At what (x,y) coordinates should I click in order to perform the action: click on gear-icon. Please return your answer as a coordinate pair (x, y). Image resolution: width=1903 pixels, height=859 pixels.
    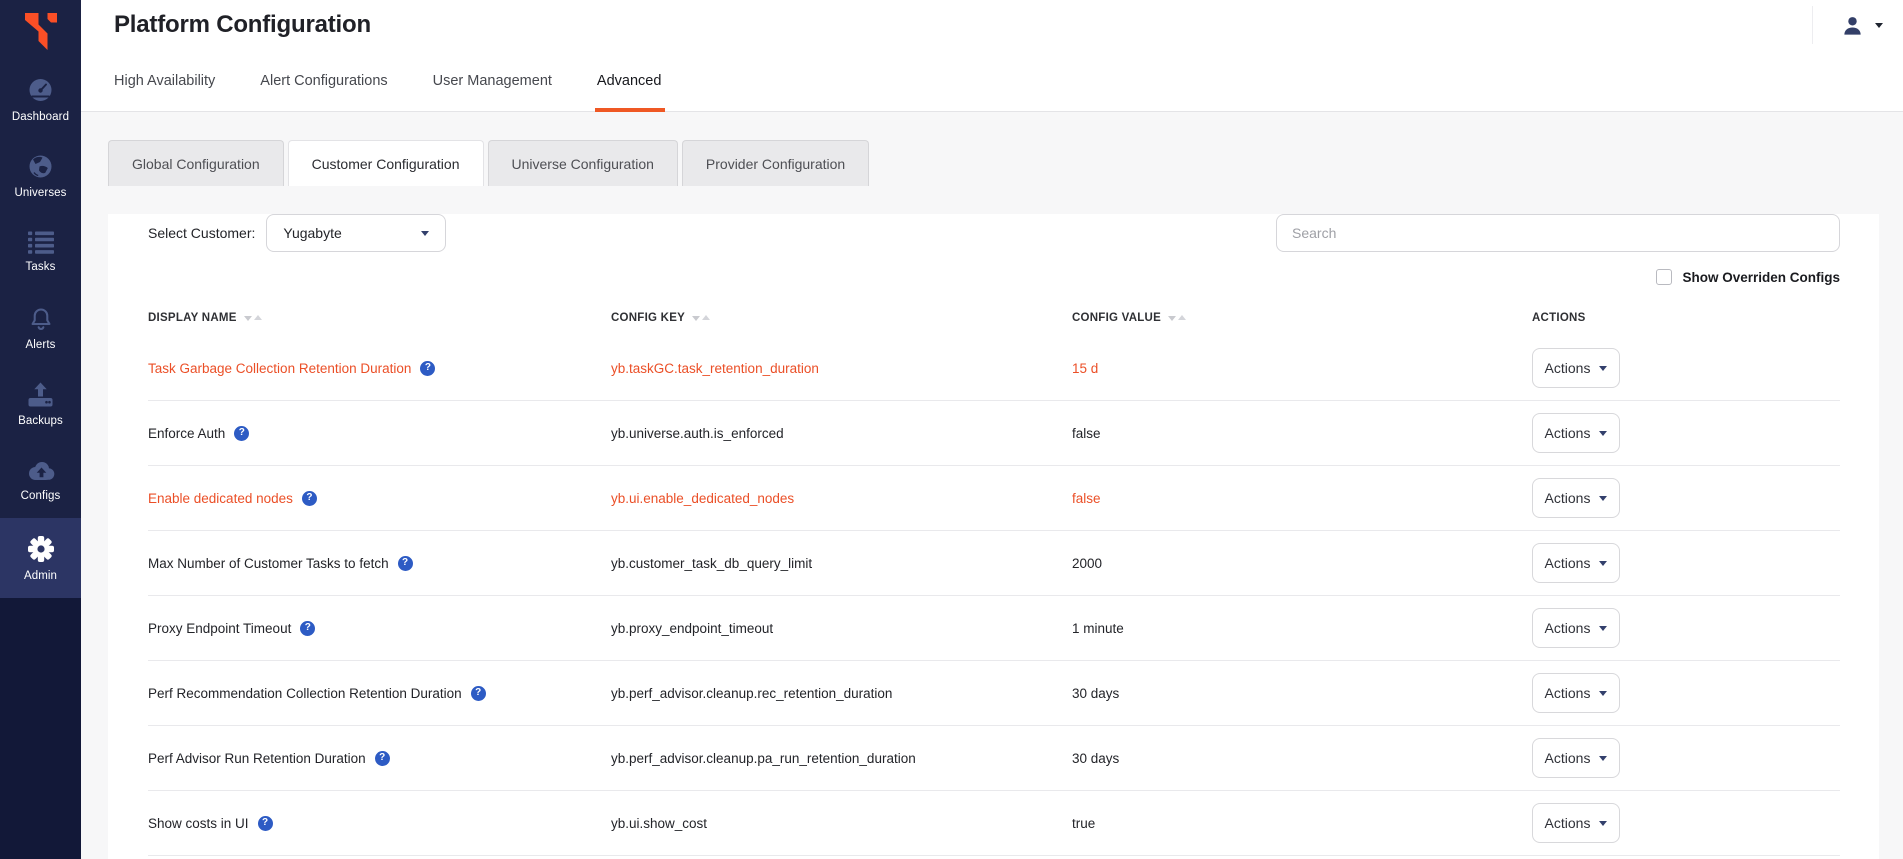
    Looking at the image, I should click on (40, 548).